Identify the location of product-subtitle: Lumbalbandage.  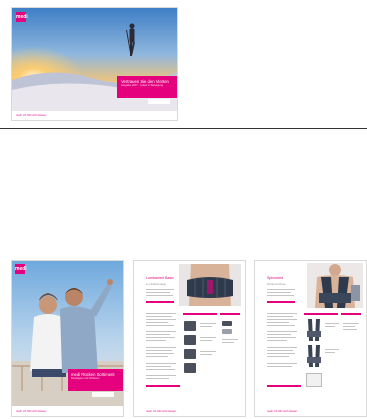
(156, 284).